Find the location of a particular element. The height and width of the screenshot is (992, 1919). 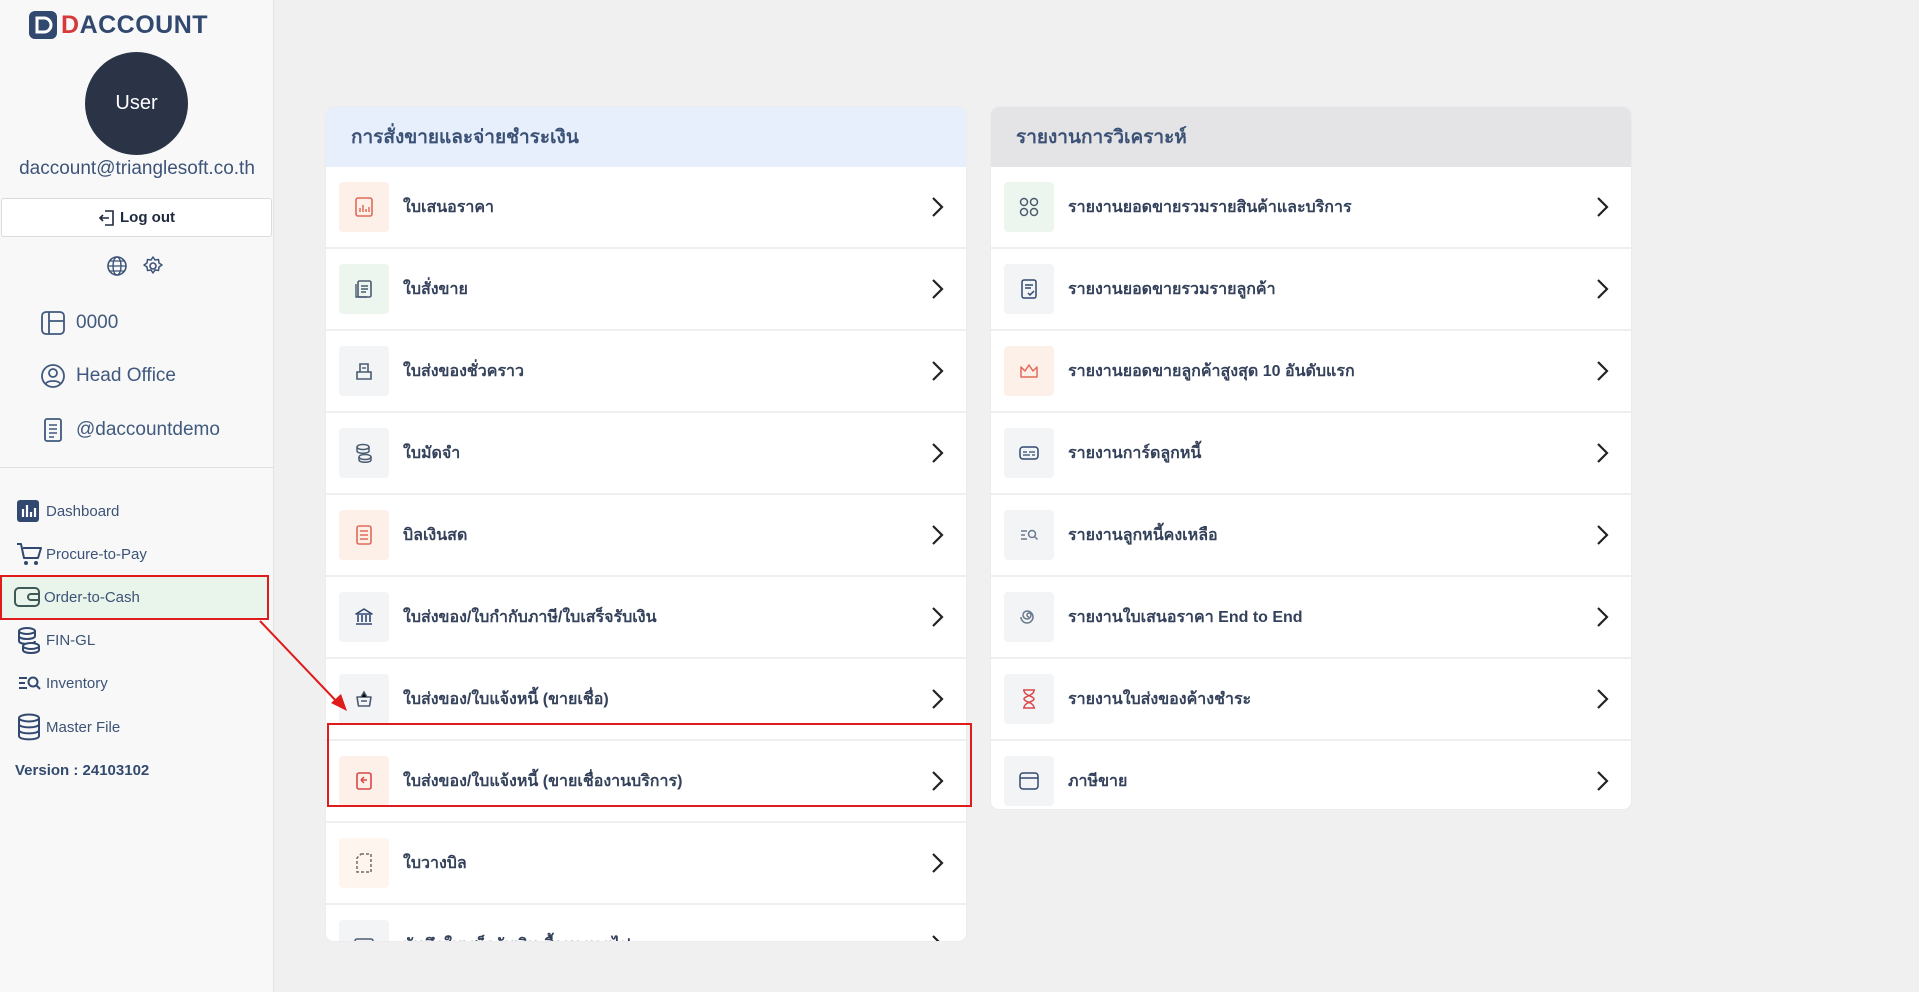

nav-label: Order-to-Cash is located at coordinates (92, 597).